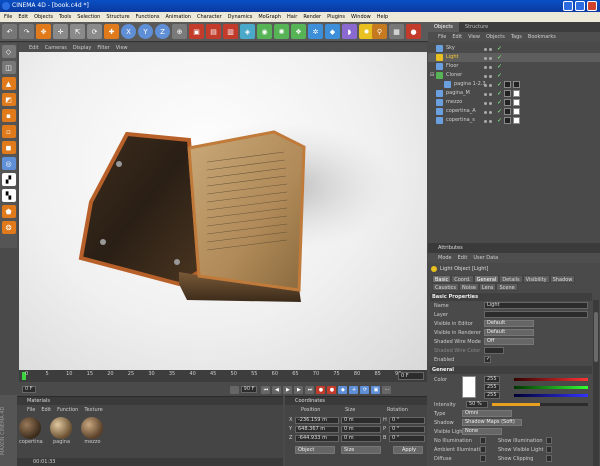 This screenshot has width=600, height=466. Describe the element at coordinates (411, 376) in the screenshot. I see `current-frame-field: 0 F` at that location.